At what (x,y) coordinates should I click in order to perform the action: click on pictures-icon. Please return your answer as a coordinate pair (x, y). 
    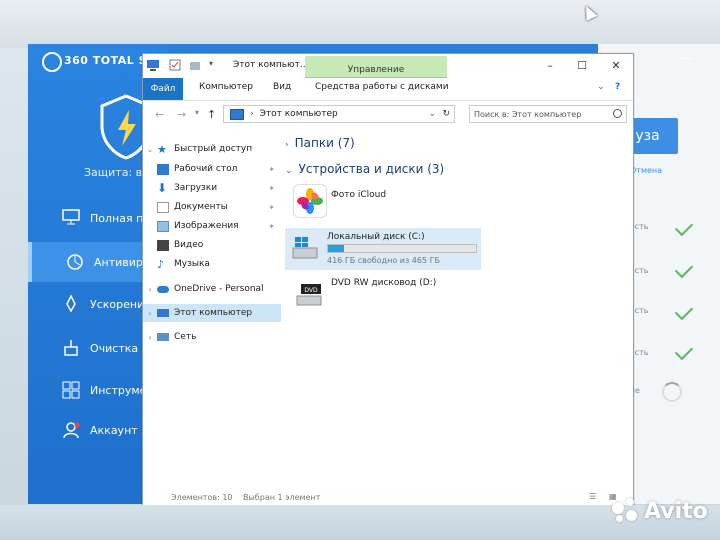
    Looking at the image, I should click on (163, 226).